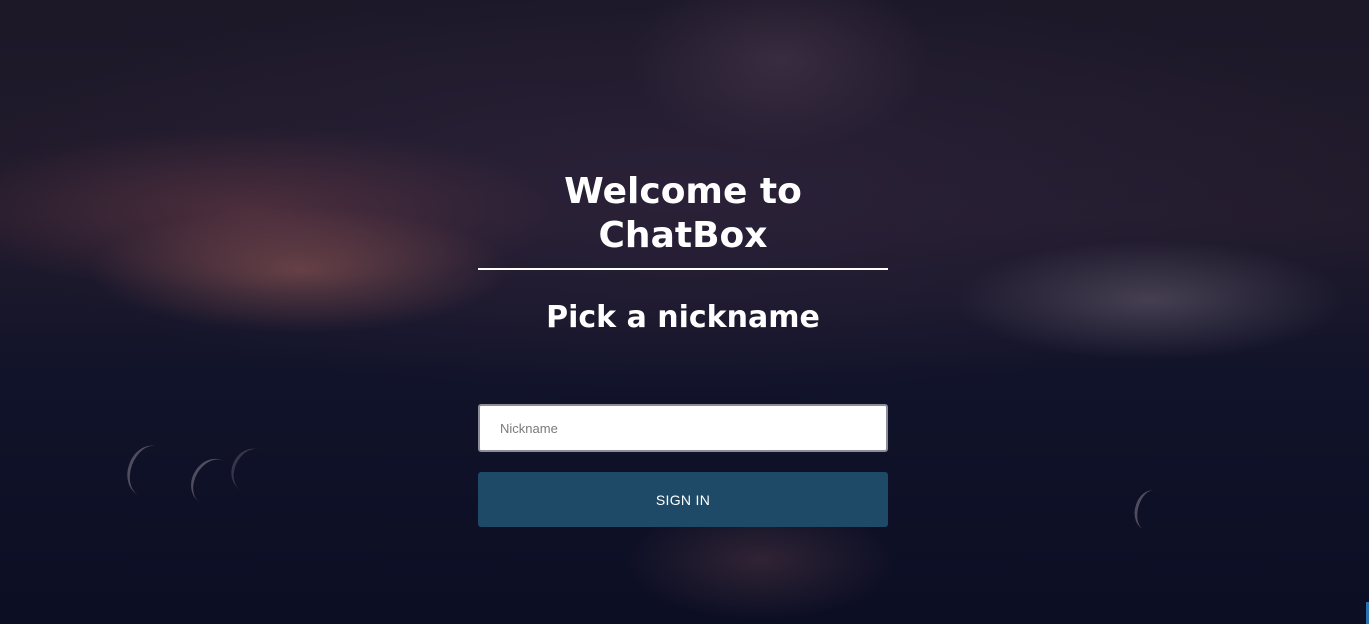  What do you see at coordinates (683, 499) in the screenshot?
I see `sign-in-button: SIGN IN` at bounding box center [683, 499].